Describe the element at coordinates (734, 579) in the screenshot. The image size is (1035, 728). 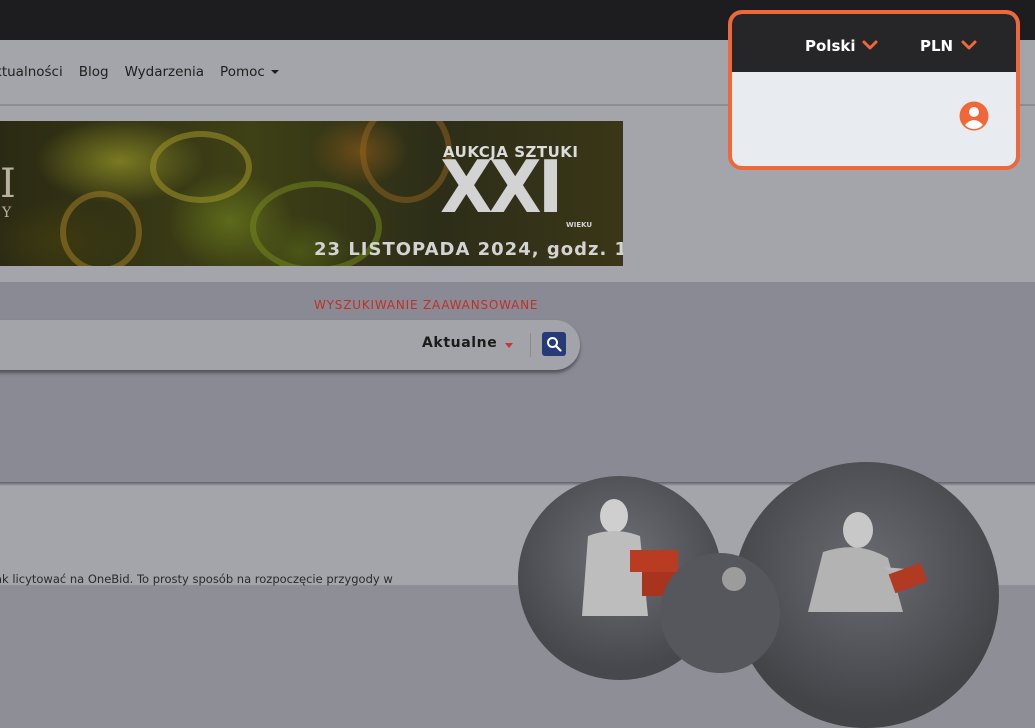
I see `bust-illustration` at that location.